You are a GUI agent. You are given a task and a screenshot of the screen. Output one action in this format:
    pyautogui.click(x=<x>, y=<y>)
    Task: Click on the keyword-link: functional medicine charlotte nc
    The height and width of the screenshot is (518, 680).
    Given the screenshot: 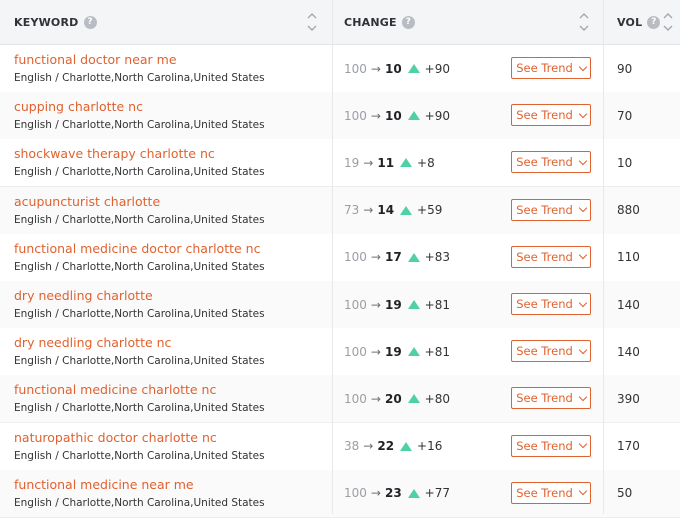 What is the action you would take?
    pyautogui.click(x=115, y=389)
    